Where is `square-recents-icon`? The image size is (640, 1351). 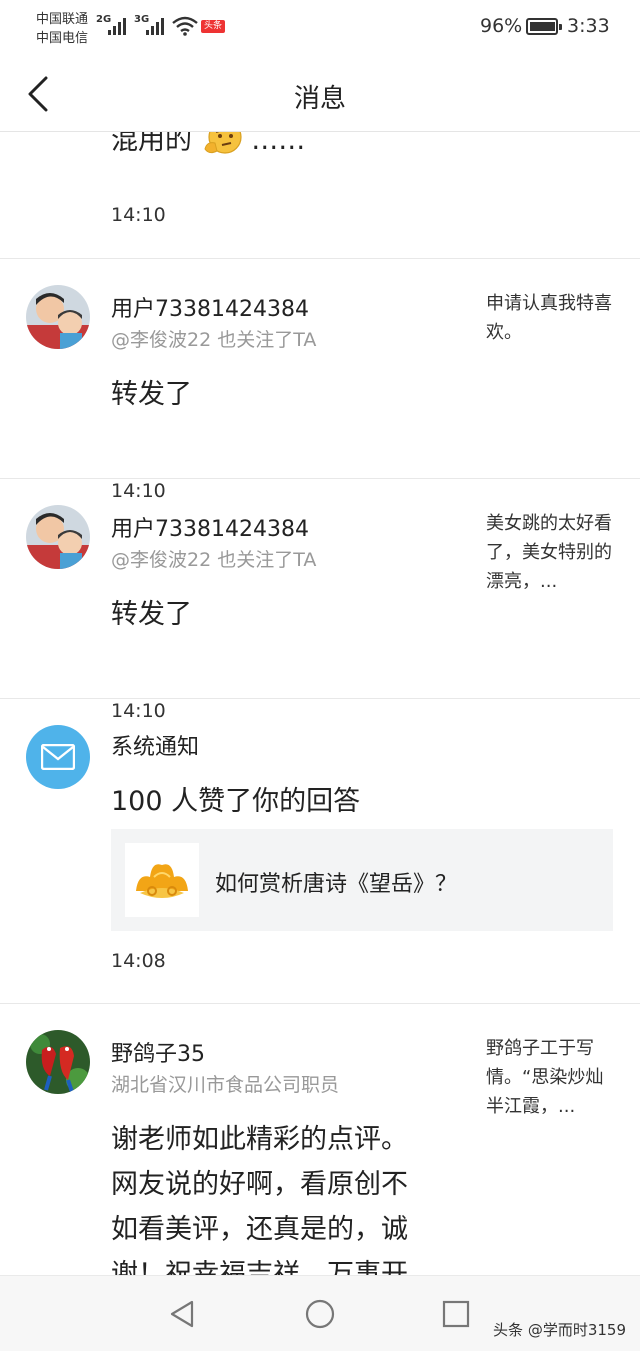 square-recents-icon is located at coordinates (456, 1314).